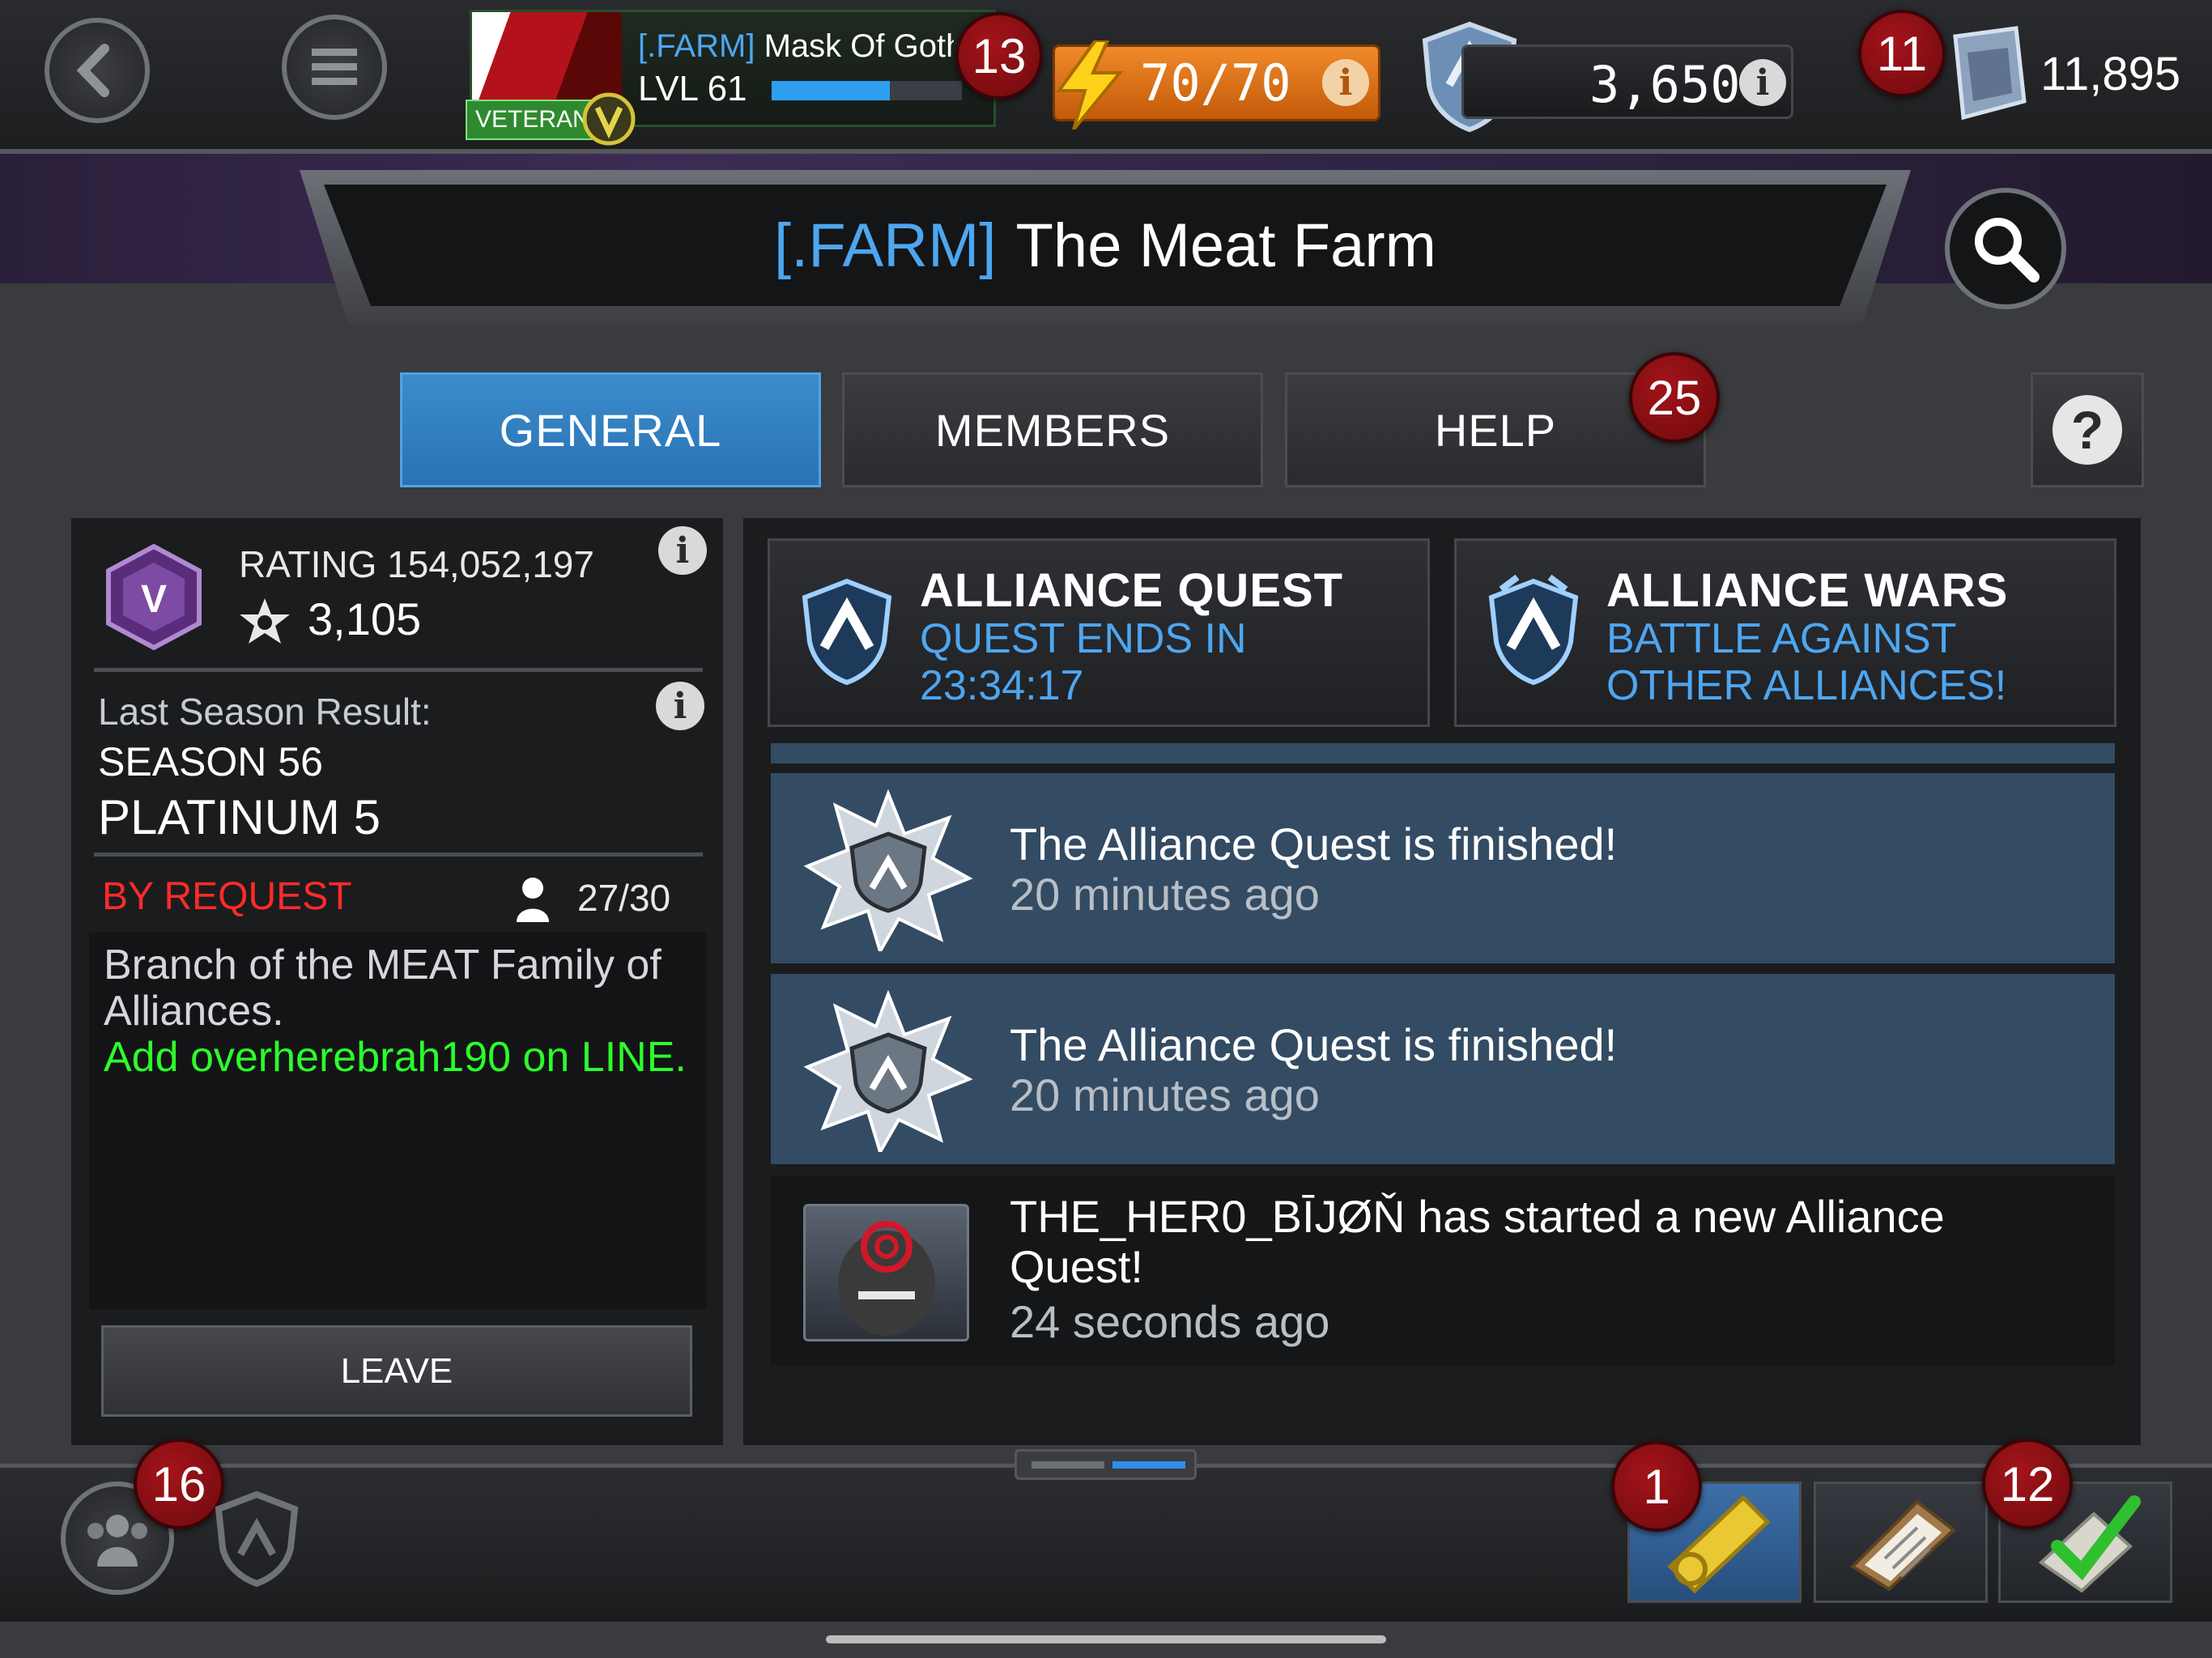  I want to click on alliance-quest-card: ALLIANCE QUEST QUEST ENDS IN 23:34:17, so click(1099, 632).